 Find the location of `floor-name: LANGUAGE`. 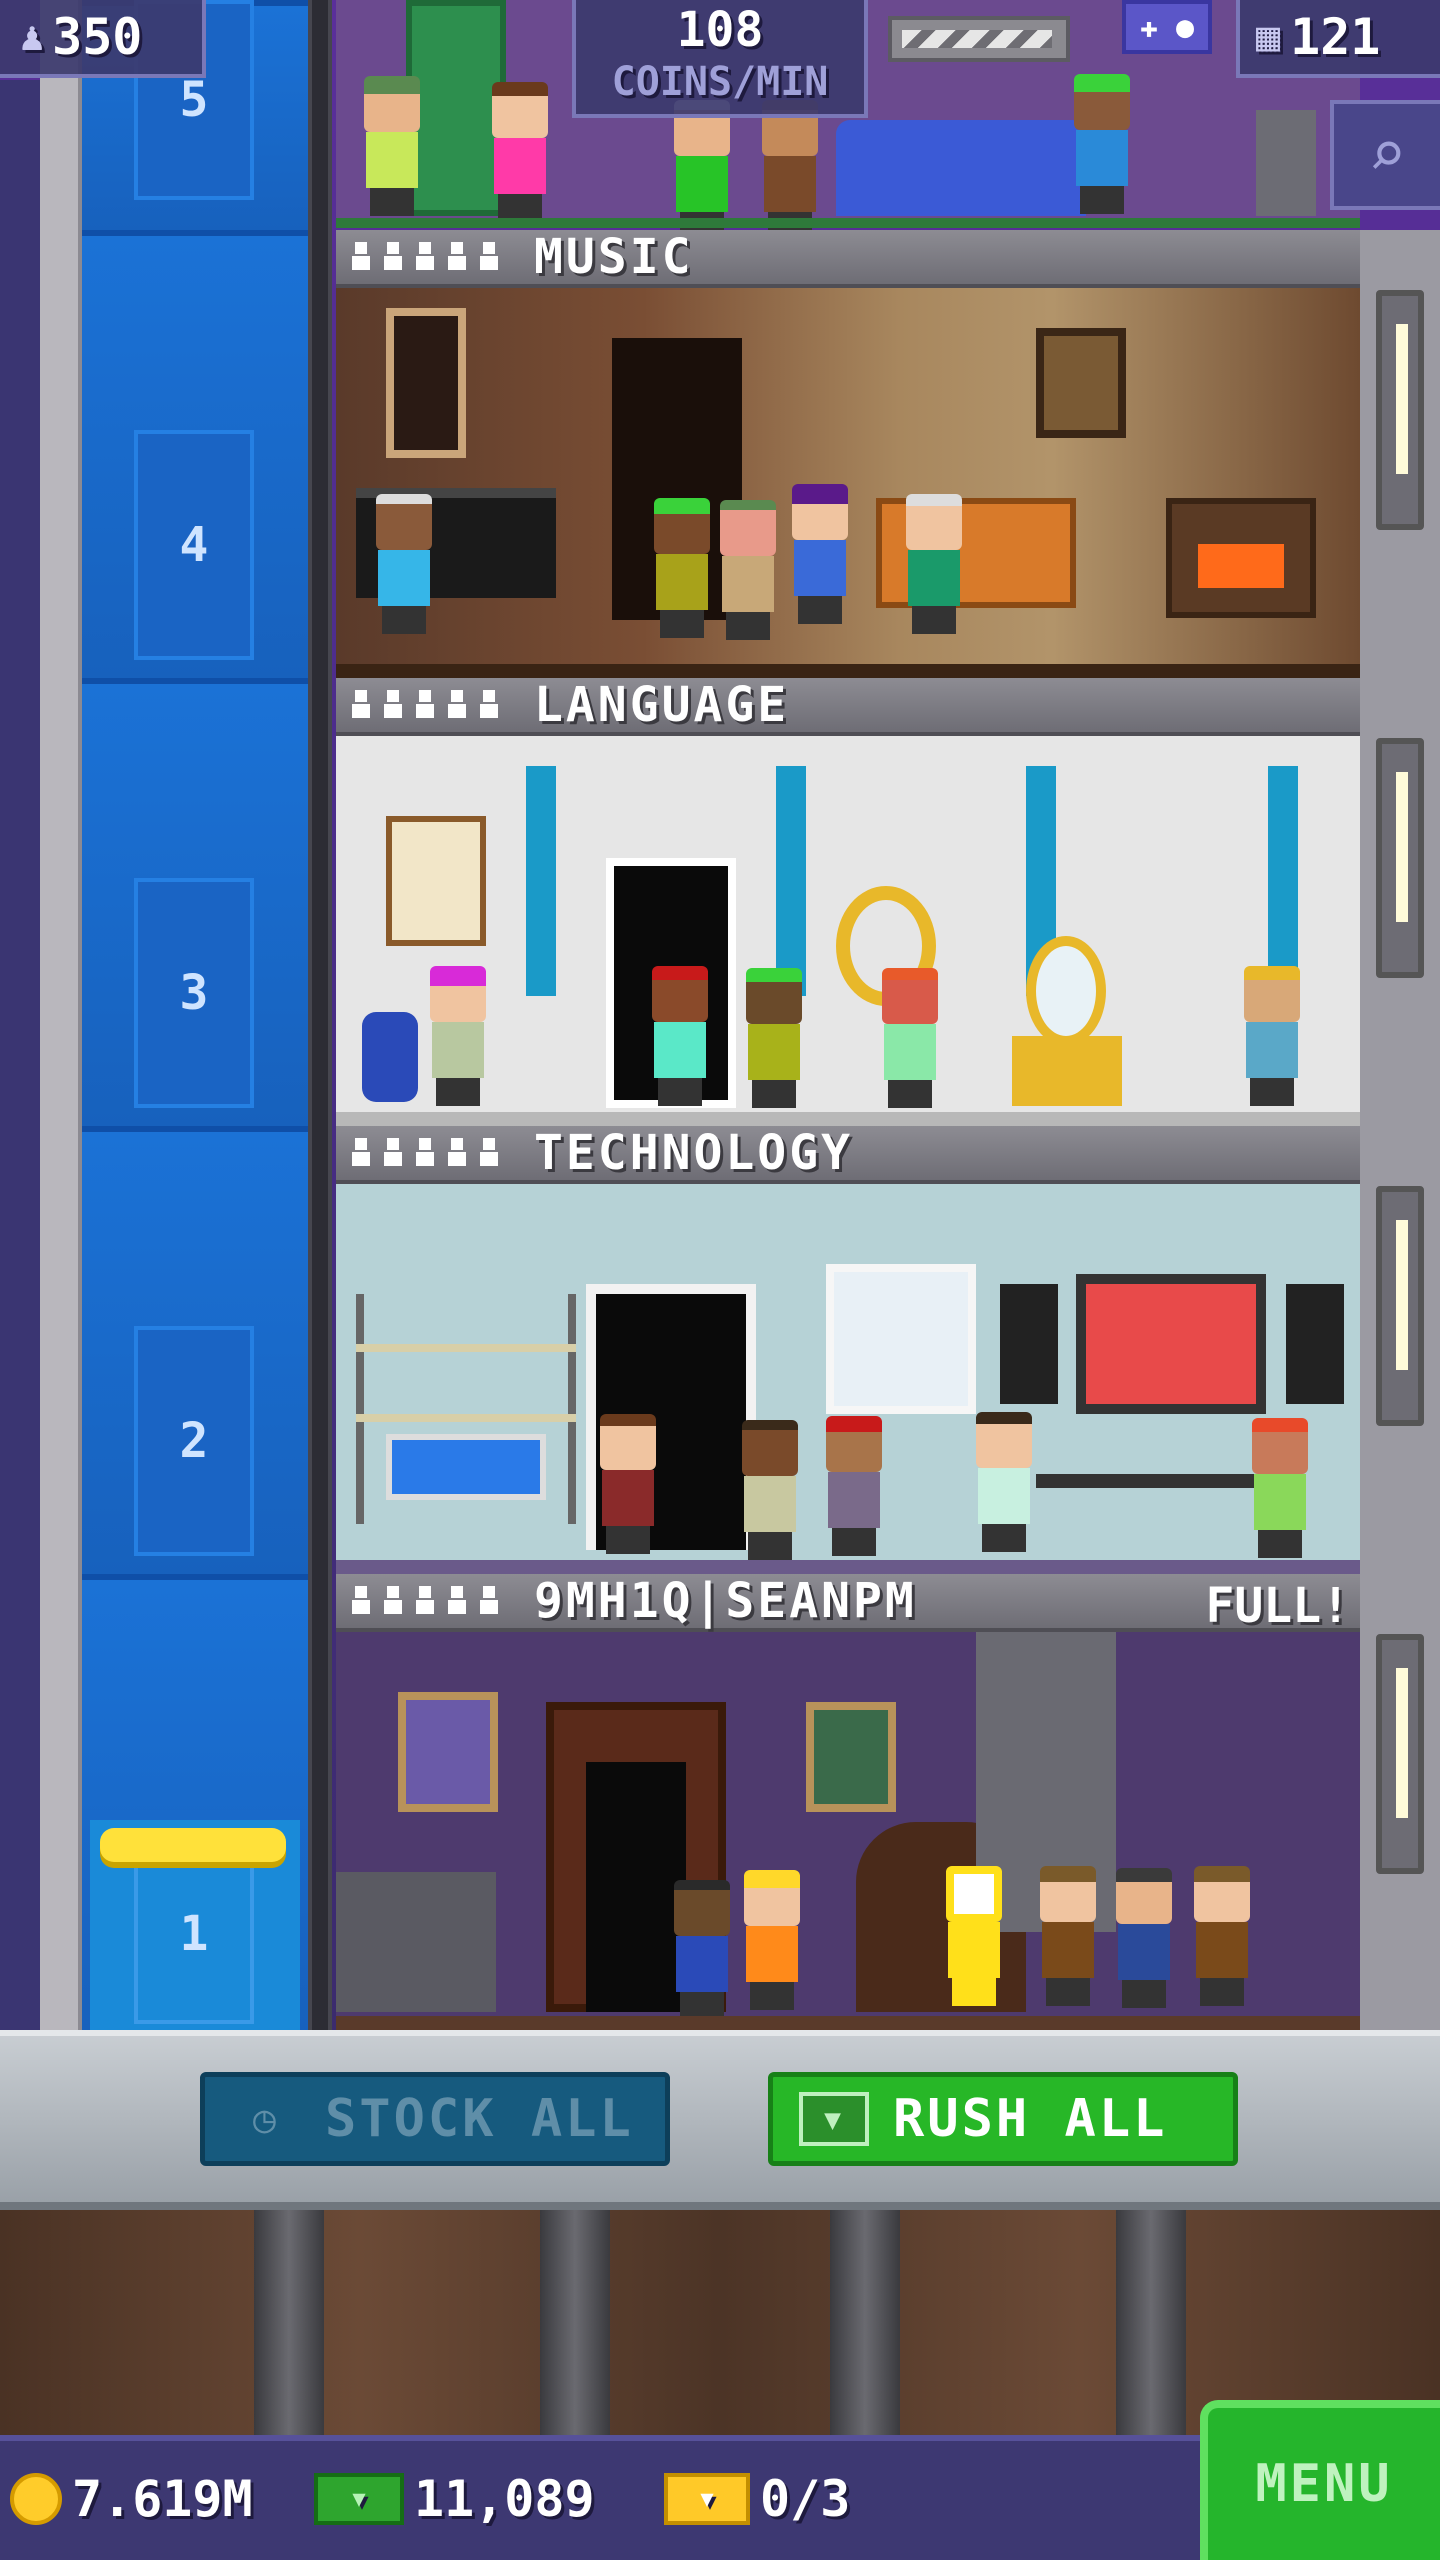

floor-name: LANGUAGE is located at coordinates (662, 705).